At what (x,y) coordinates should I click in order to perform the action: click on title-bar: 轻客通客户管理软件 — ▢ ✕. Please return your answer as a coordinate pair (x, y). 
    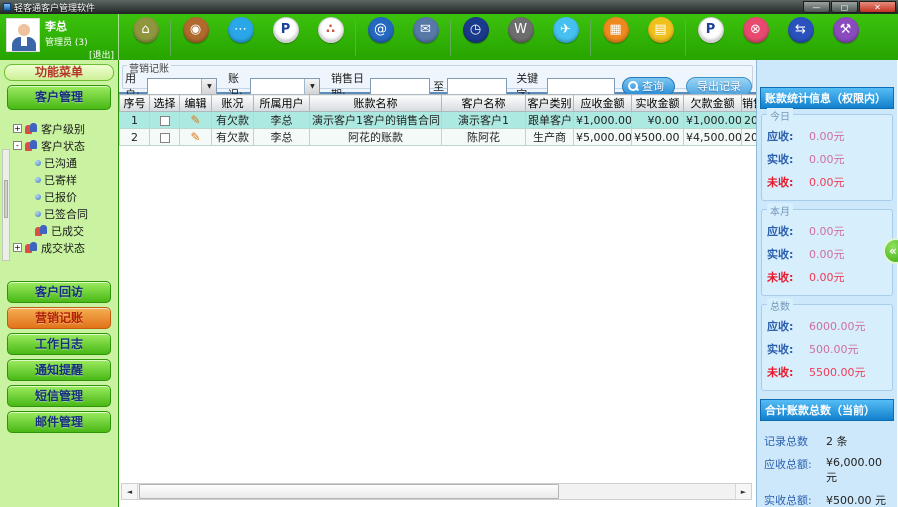
    Looking at the image, I should click on (449, 7).